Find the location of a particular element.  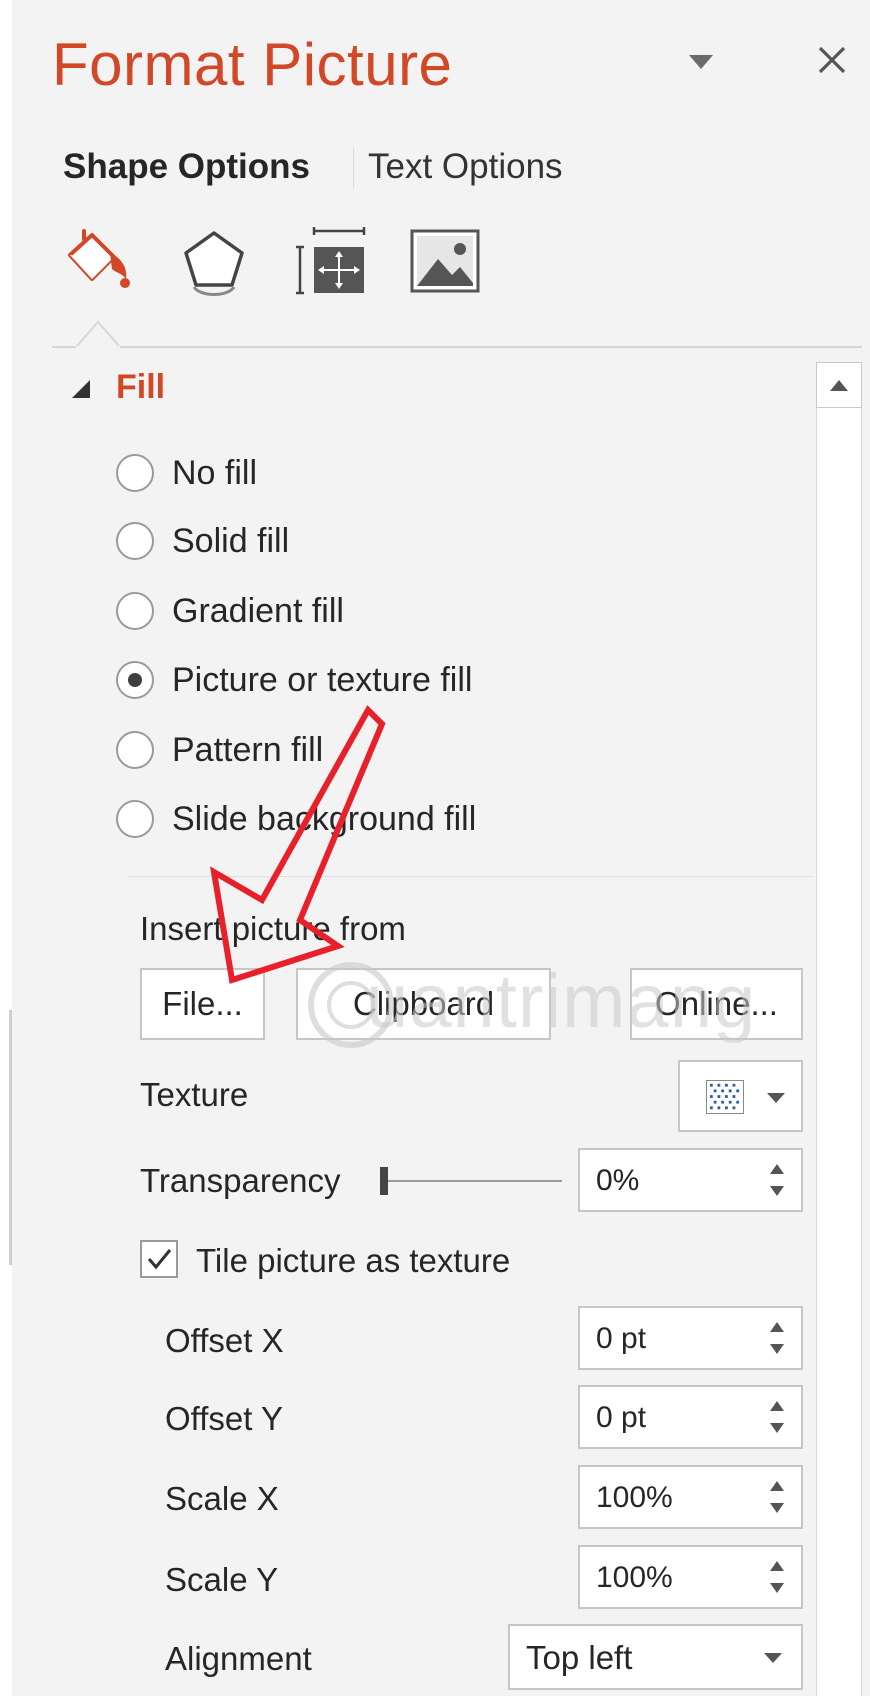

selected-tab-indicator is located at coordinates (98, 333).